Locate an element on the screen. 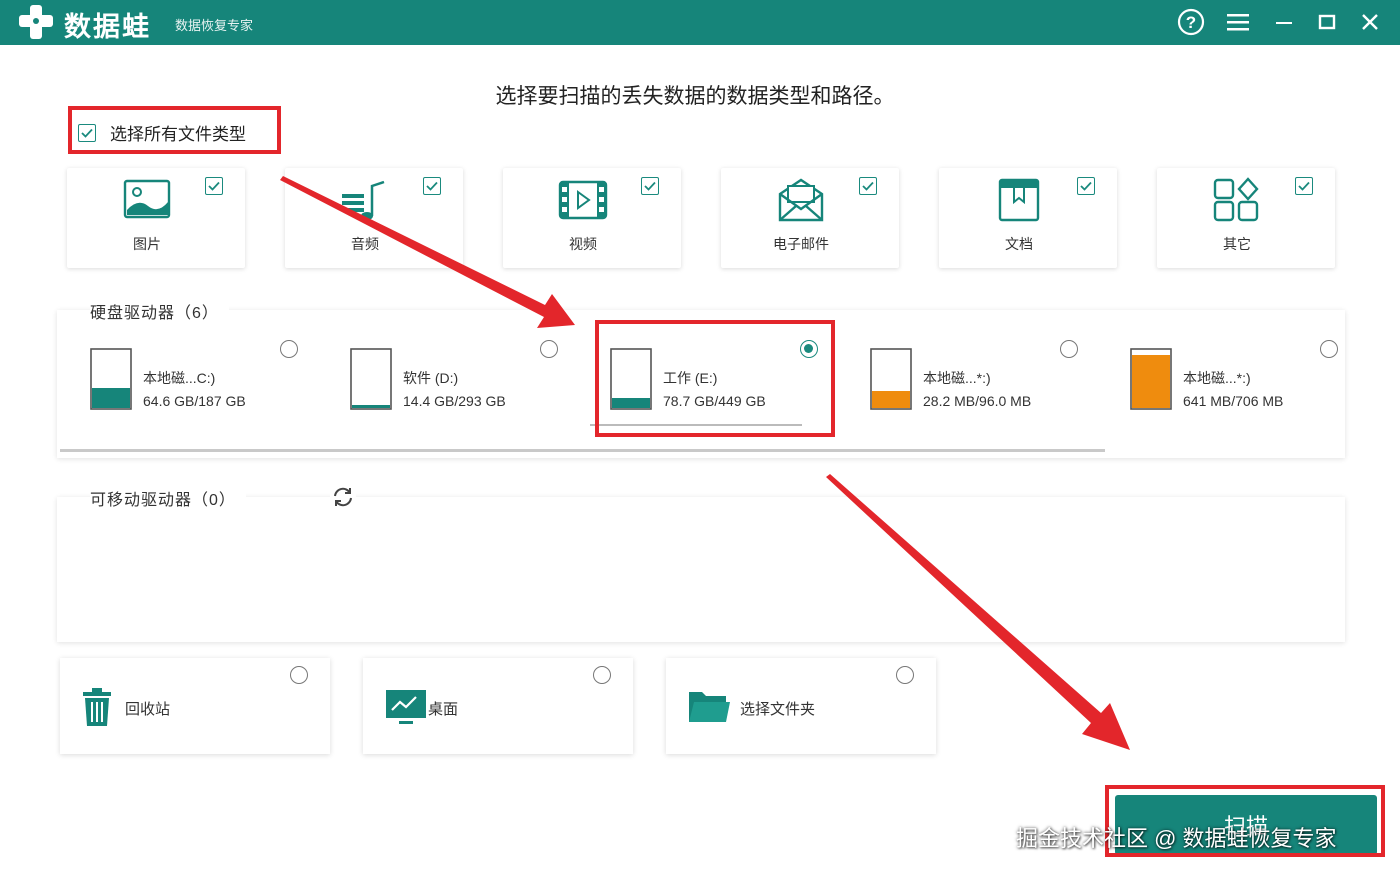 This screenshot has width=1400, height=874. desktop-label: 桌面 is located at coordinates (443, 709).